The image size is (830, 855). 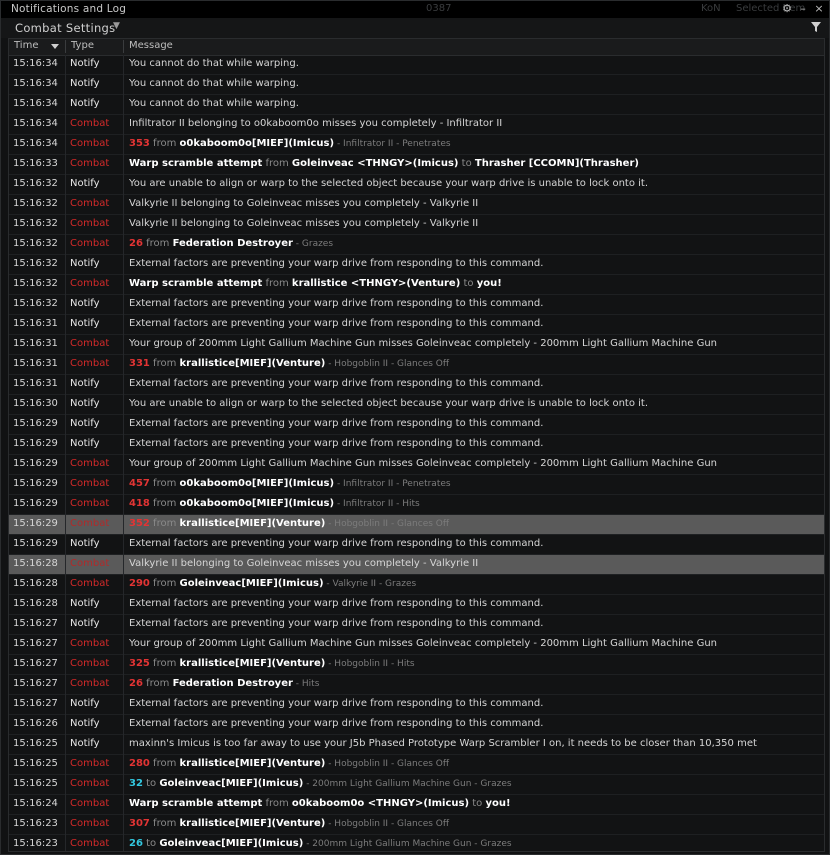 What do you see at coordinates (416, 47) in the screenshot?
I see `table-header: Time Type Message` at bounding box center [416, 47].